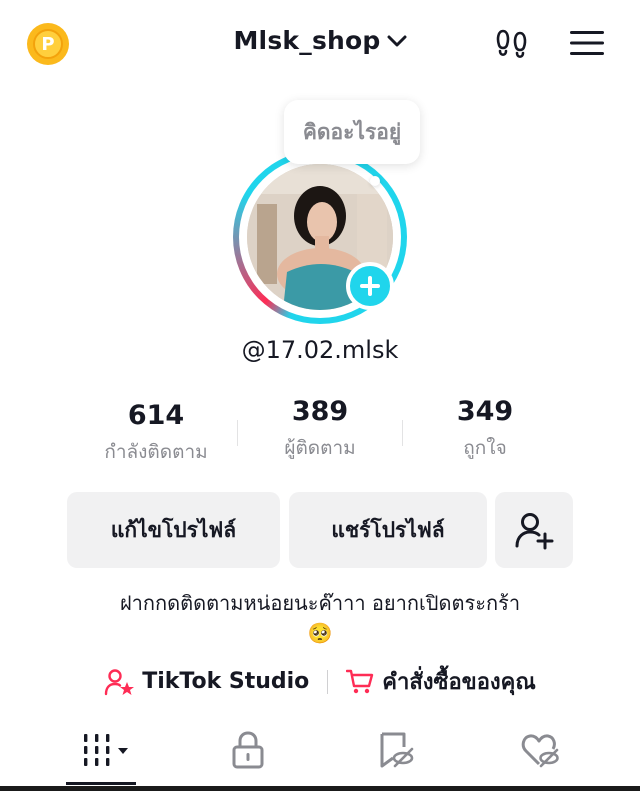 The height and width of the screenshot is (791, 640). What do you see at coordinates (320, 633) in the screenshot?
I see `bio-emoji: 🥺` at bounding box center [320, 633].